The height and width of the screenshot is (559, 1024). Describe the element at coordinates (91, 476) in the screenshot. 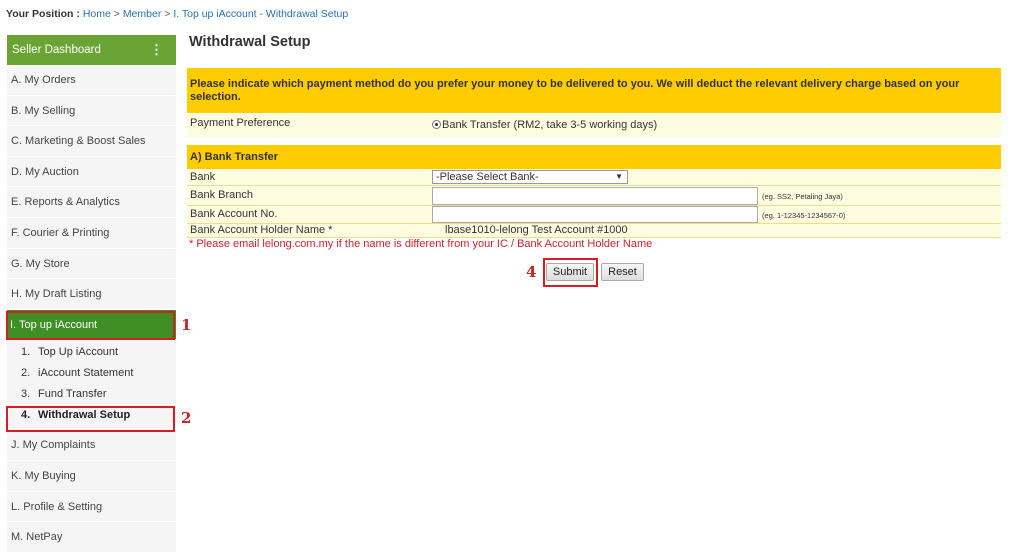

I see `sidebar-item-my-buying: K. My Buying` at that location.